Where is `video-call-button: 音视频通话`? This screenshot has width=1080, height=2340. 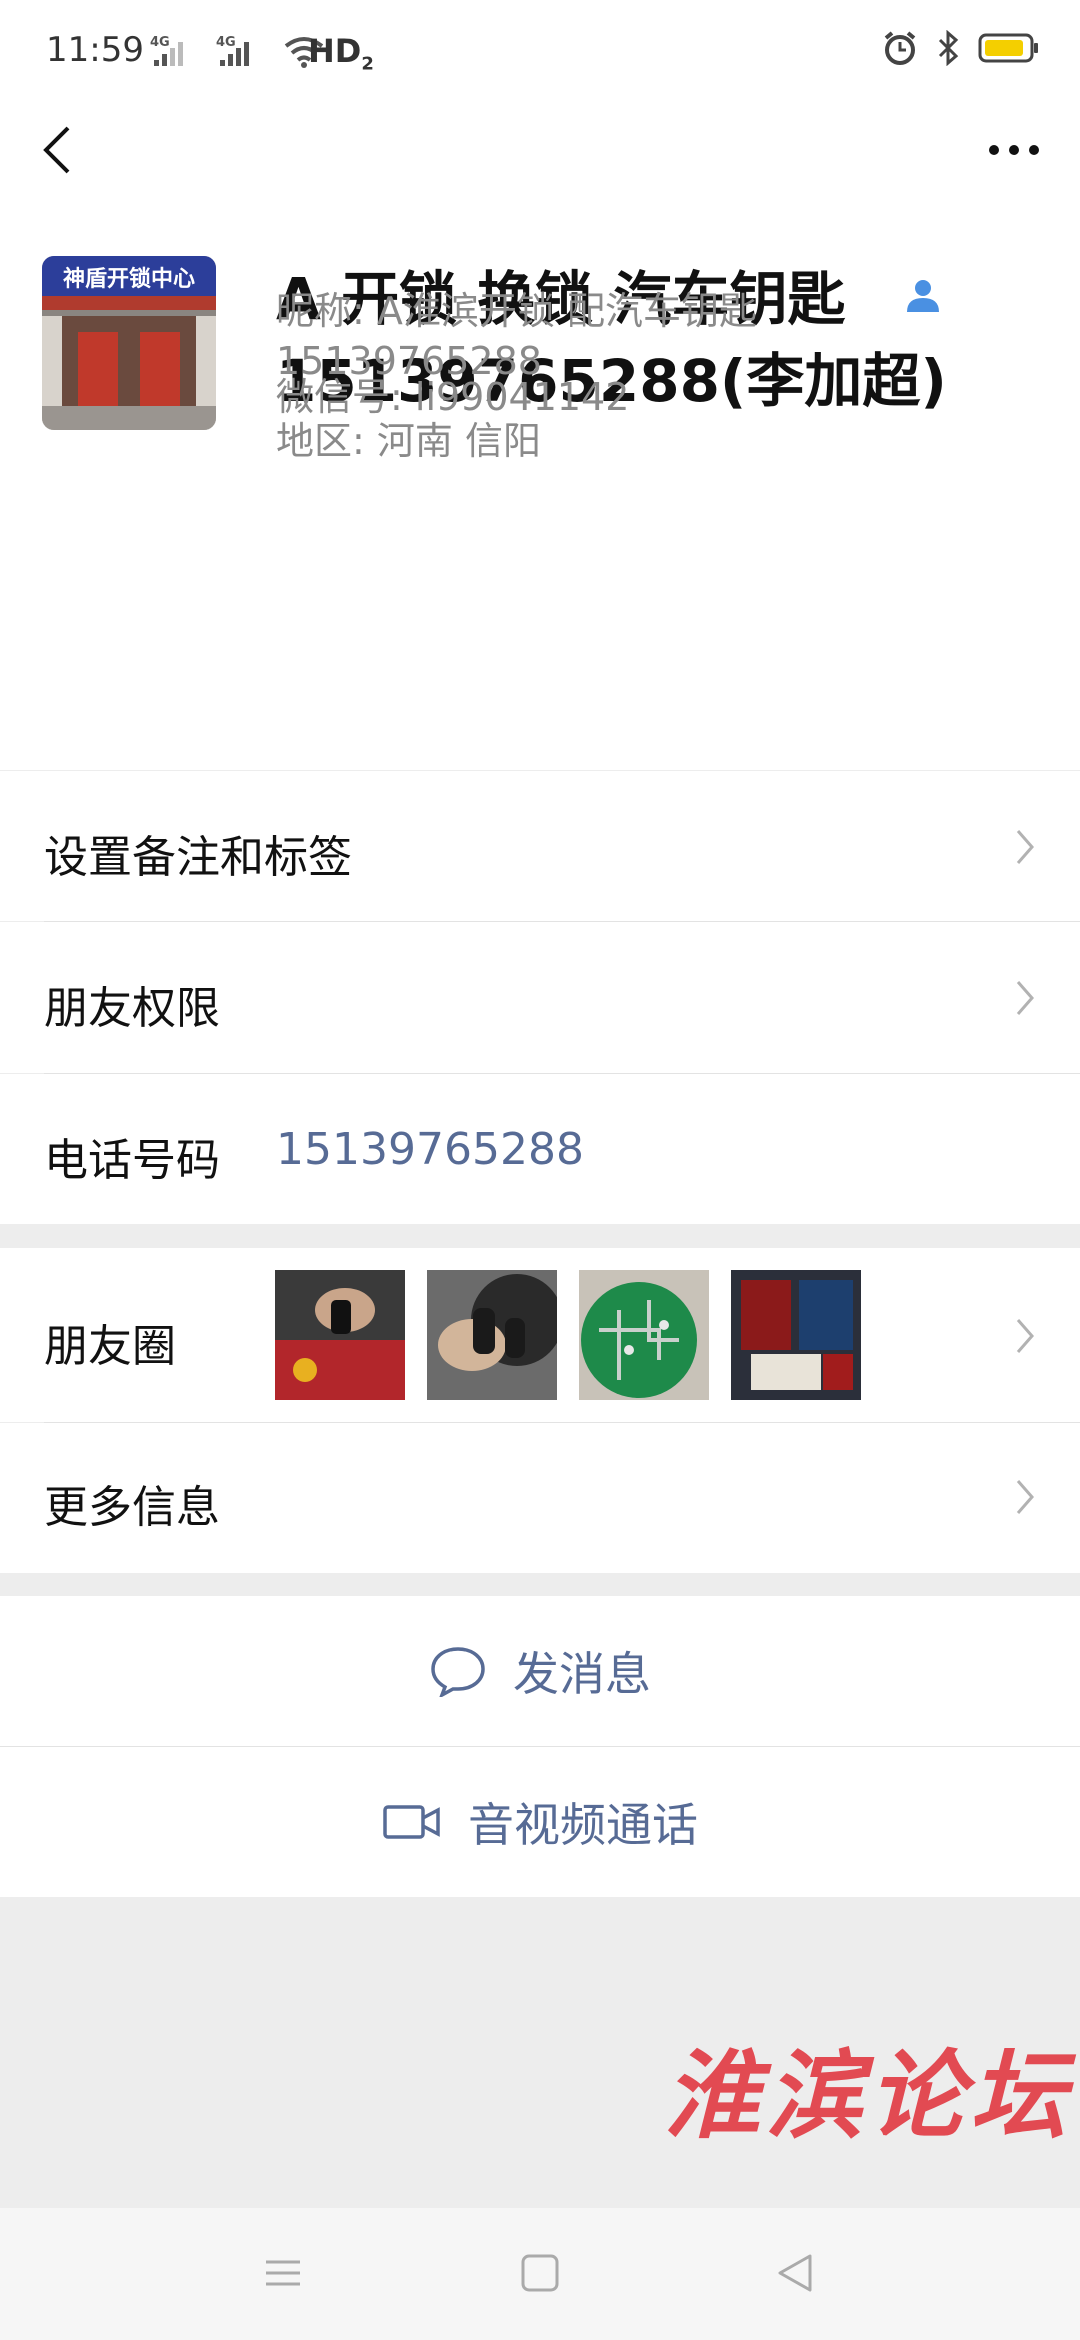 video-call-button: 音视频通话 is located at coordinates (540, 1822).